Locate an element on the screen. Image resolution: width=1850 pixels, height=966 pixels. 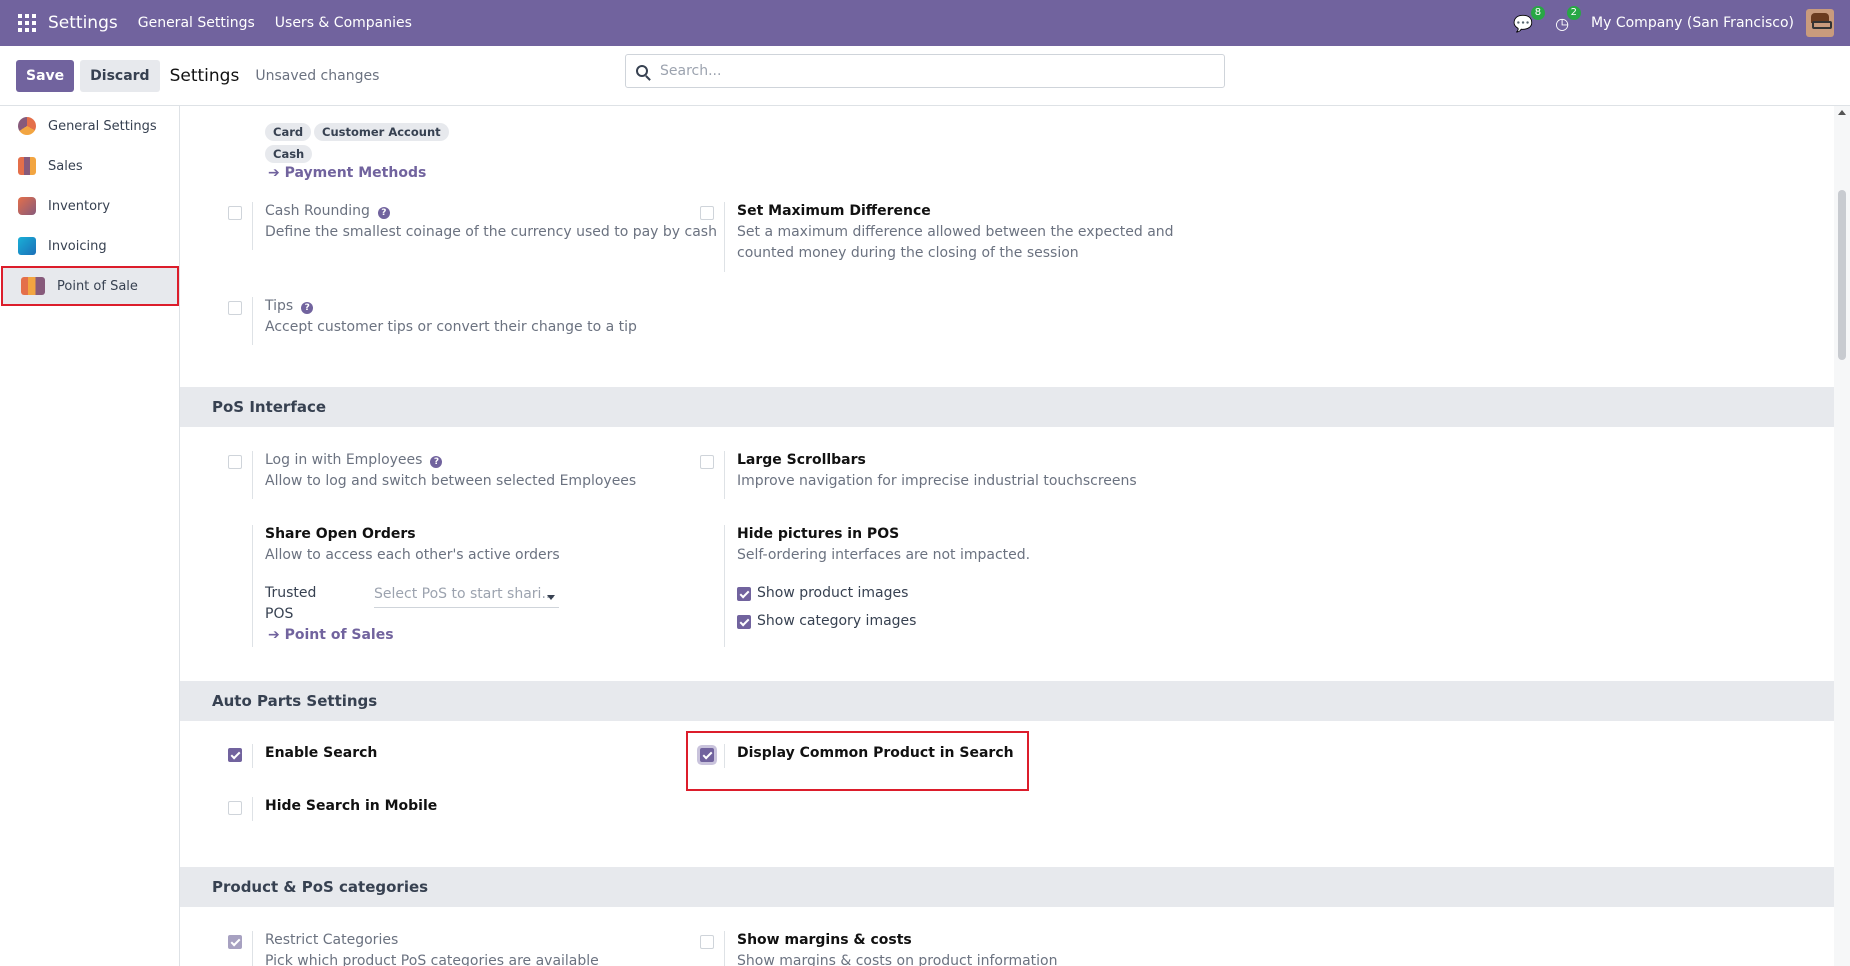
activities-button: ◷ 2 is located at coordinates (1568, 19).